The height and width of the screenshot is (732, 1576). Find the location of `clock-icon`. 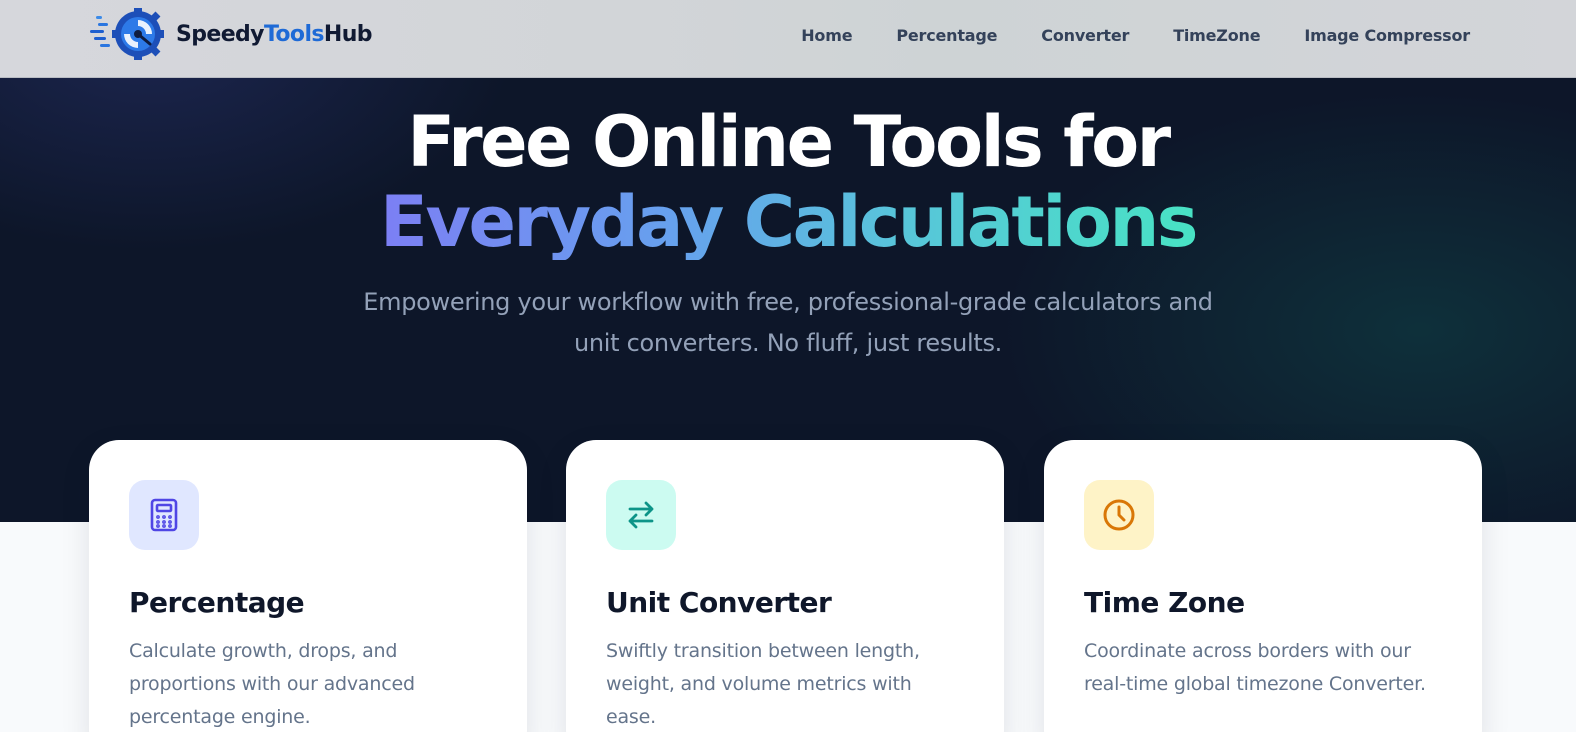

clock-icon is located at coordinates (1119, 515).